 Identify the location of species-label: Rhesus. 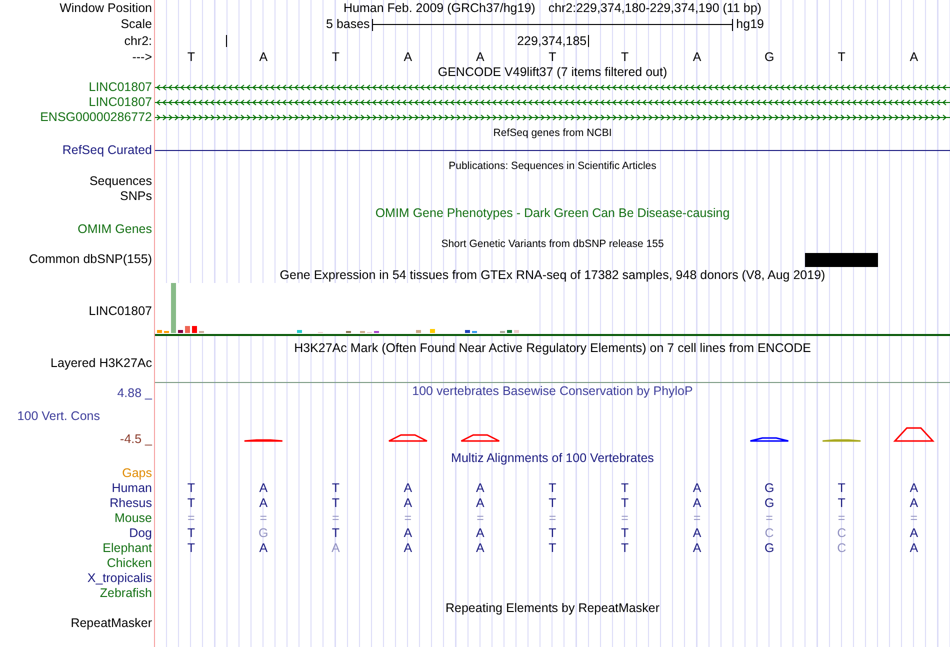
(131, 503).